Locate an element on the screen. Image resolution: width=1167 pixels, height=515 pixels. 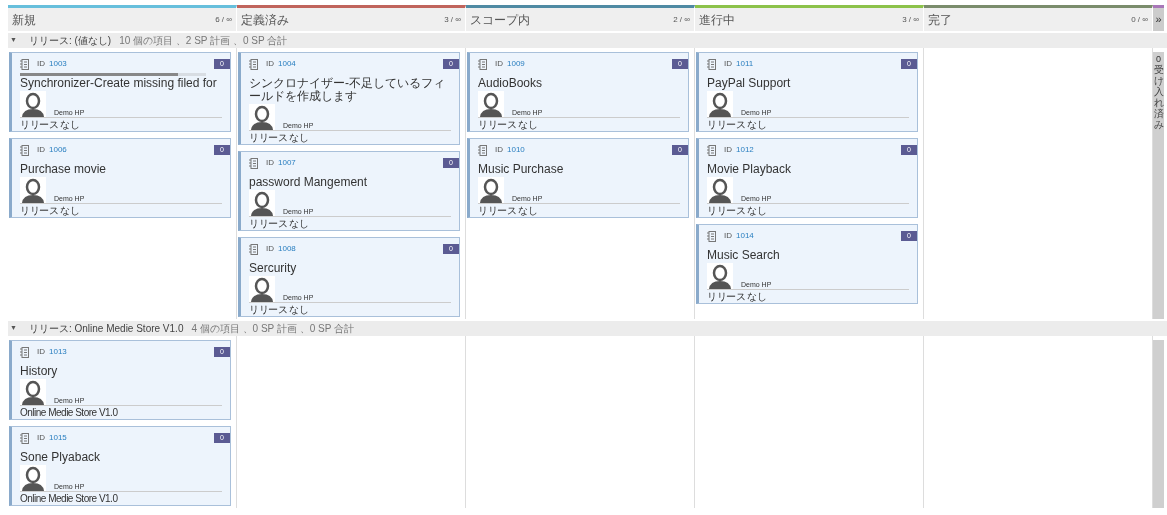
card-title: Music Search is located at coordinates (744, 255).